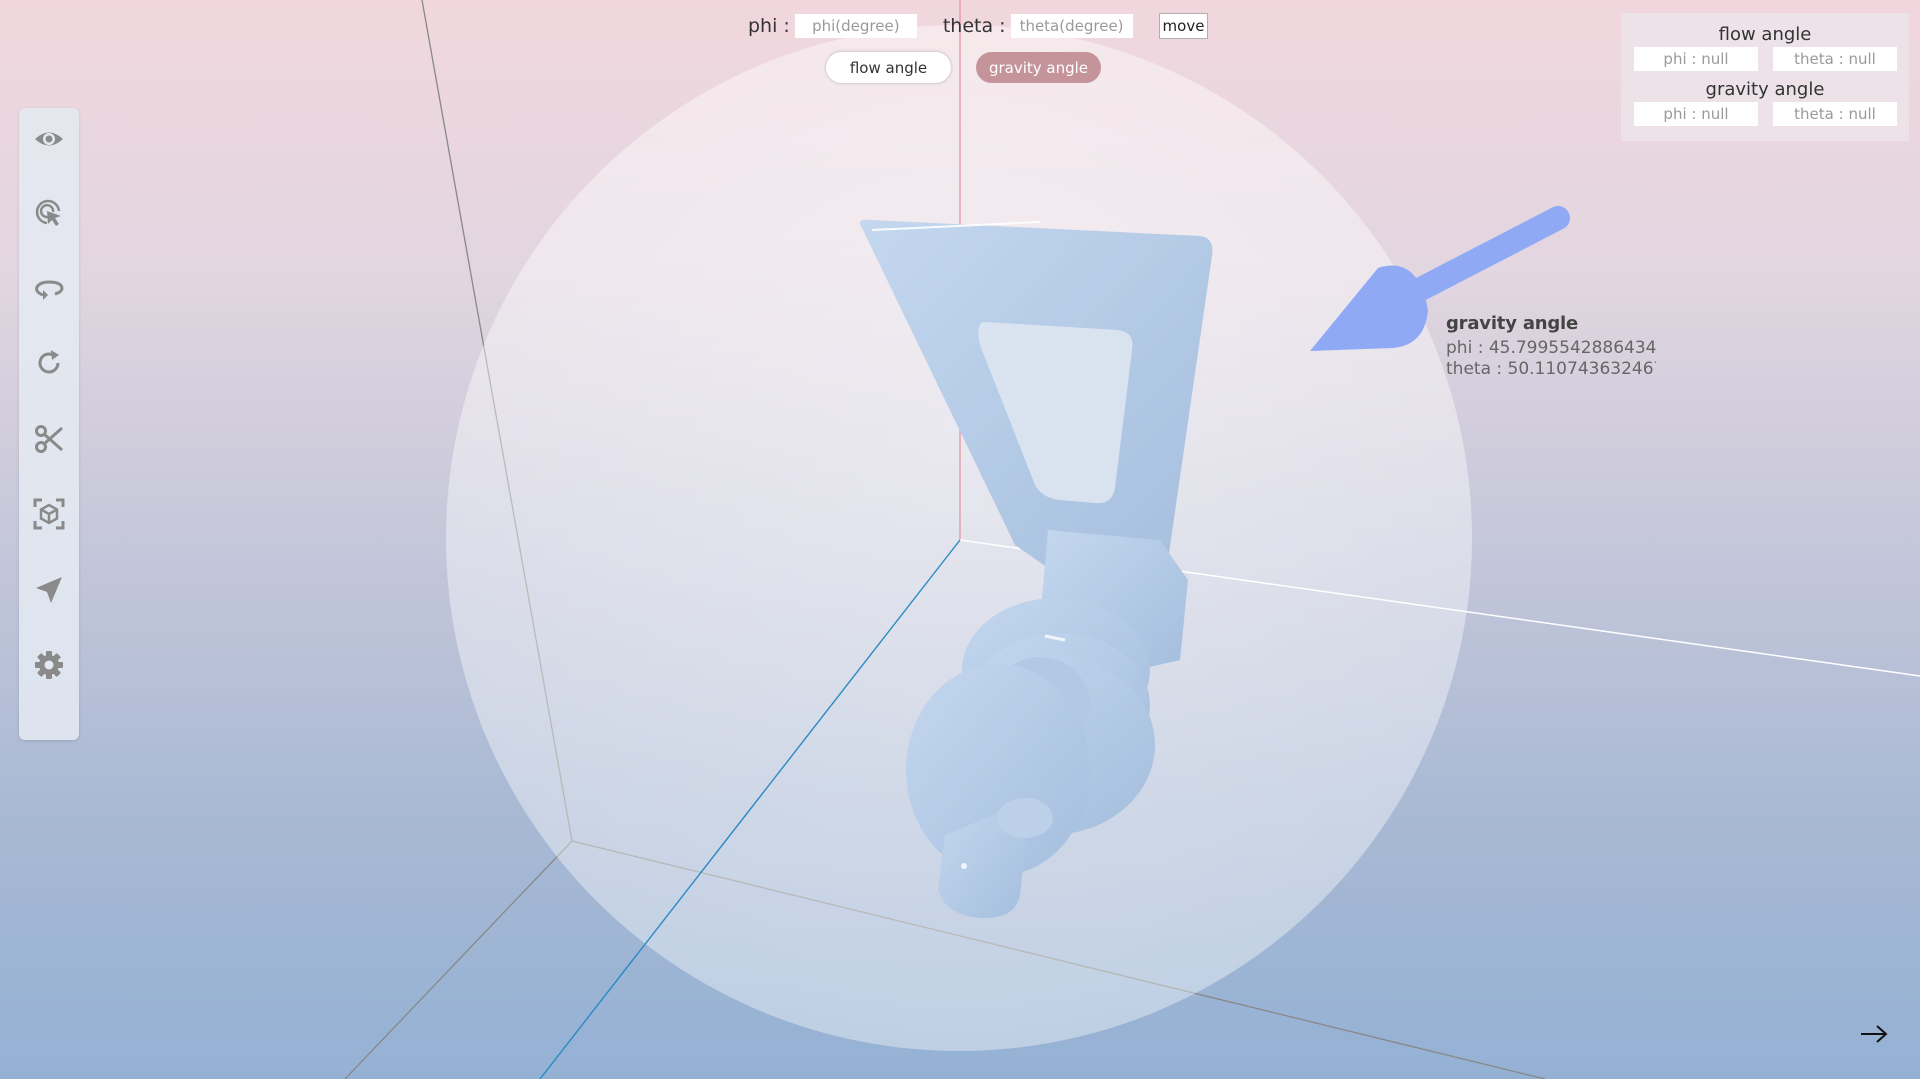  Describe the element at coordinates (1765, 34) in the screenshot. I see `flow-angle-title: flow angle` at that location.